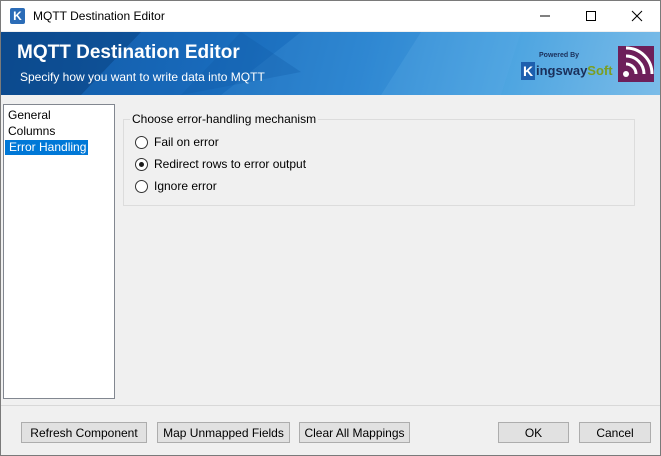  What do you see at coordinates (330, 16) in the screenshot?
I see `title-bar: K MQTT Destination Editor` at bounding box center [330, 16].